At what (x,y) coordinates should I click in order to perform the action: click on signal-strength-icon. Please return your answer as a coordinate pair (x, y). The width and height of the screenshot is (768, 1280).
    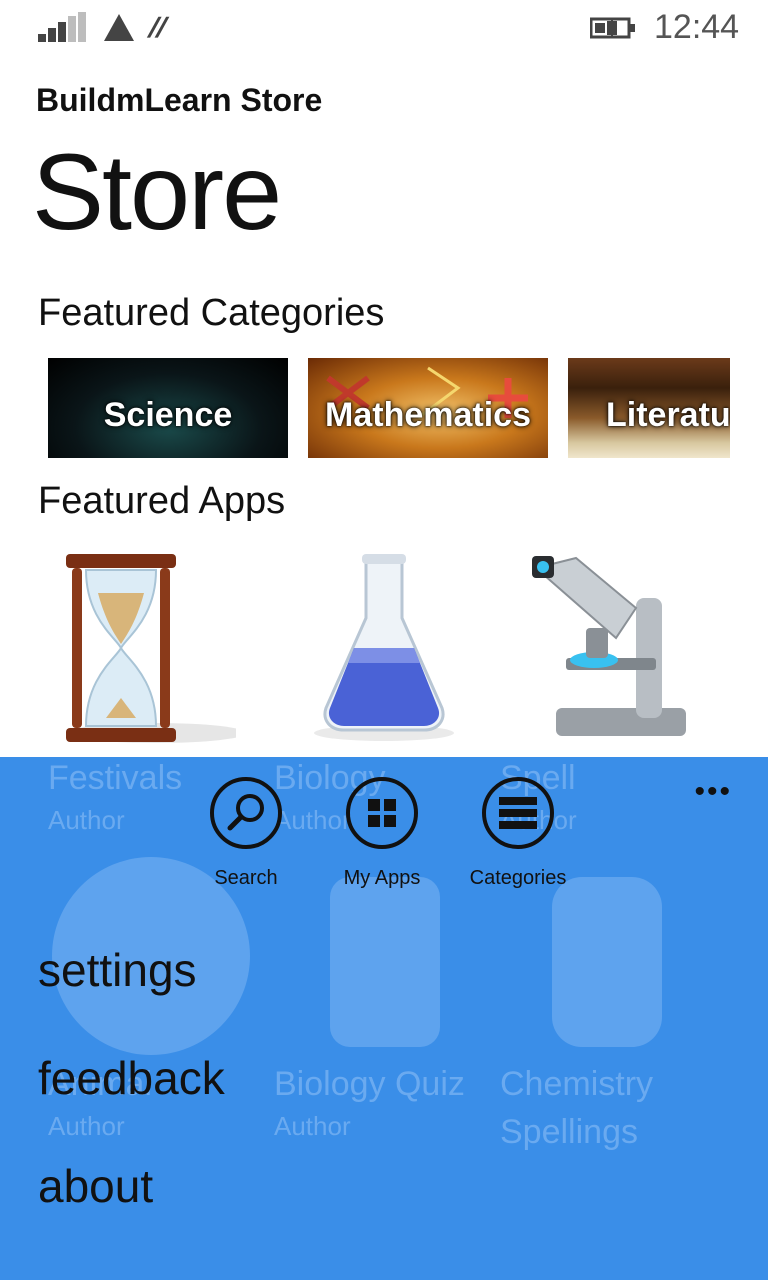
    Looking at the image, I should click on (63, 27).